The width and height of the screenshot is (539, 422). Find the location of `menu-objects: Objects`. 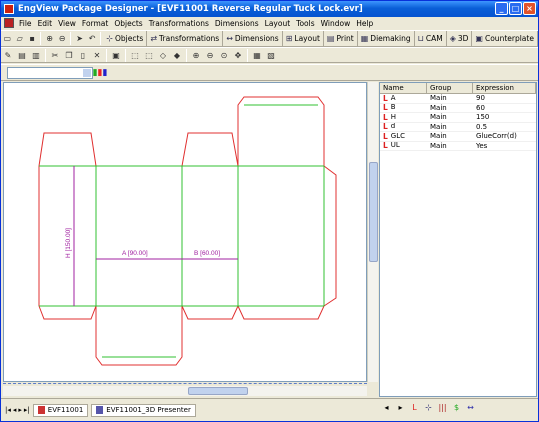

menu-objects: Objects is located at coordinates (128, 23).